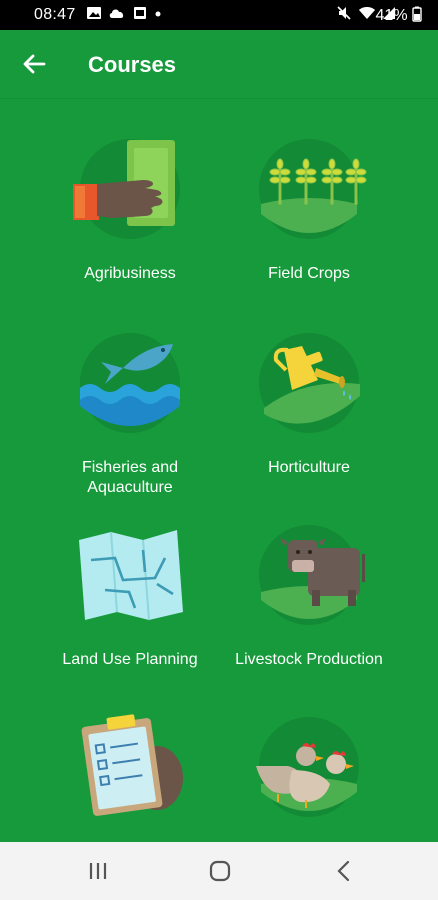 The width and height of the screenshot is (438, 900). Describe the element at coordinates (309, 383) in the screenshot. I see `watering-can-icon` at that location.